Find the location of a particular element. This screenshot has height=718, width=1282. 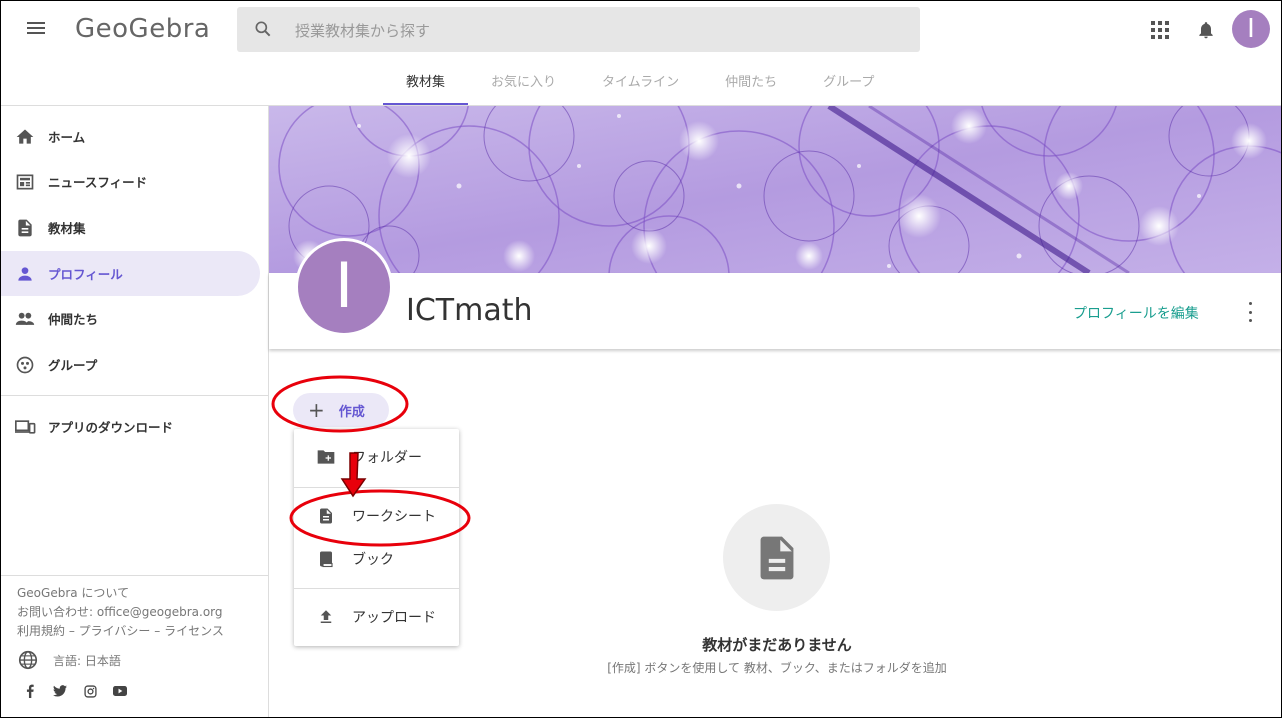

create-button: + 作成 is located at coordinates (341, 410).